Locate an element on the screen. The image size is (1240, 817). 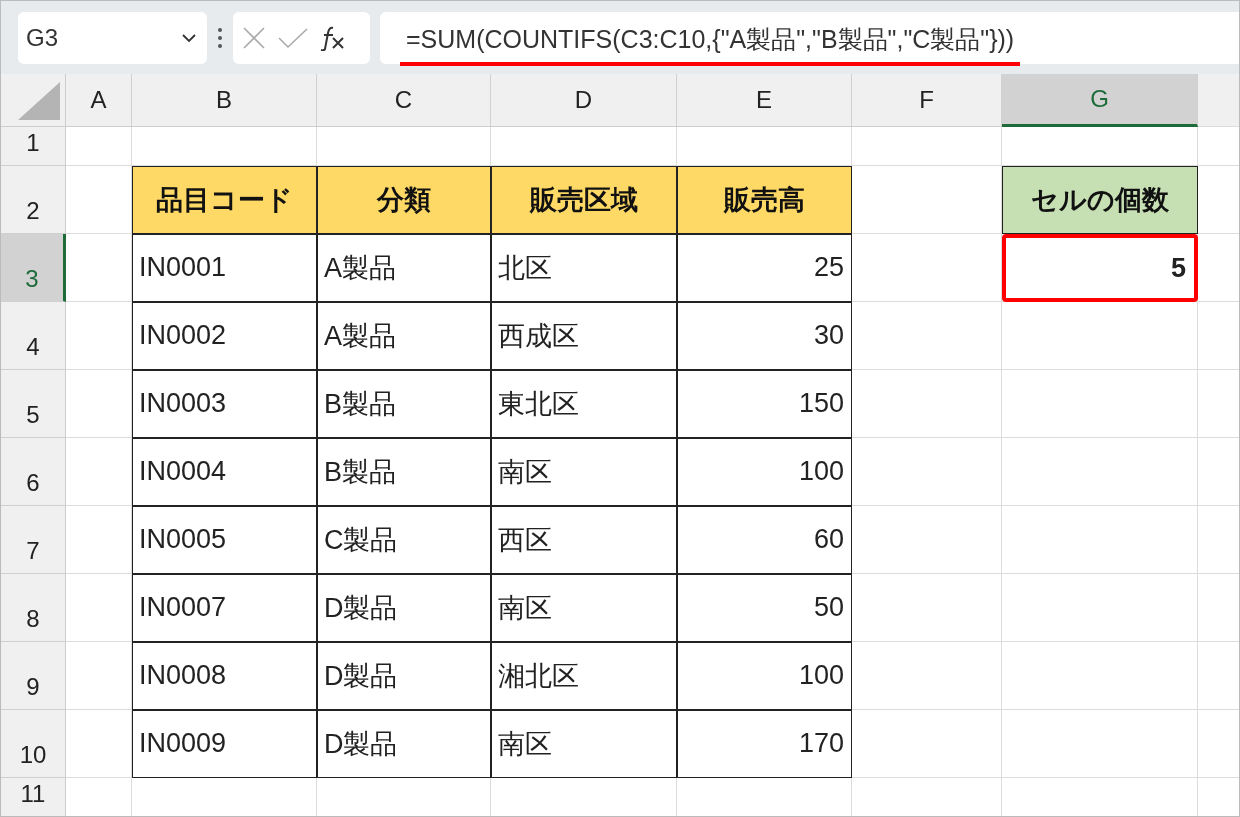
result-header-cell: セルの個数 is located at coordinates (1100, 200).